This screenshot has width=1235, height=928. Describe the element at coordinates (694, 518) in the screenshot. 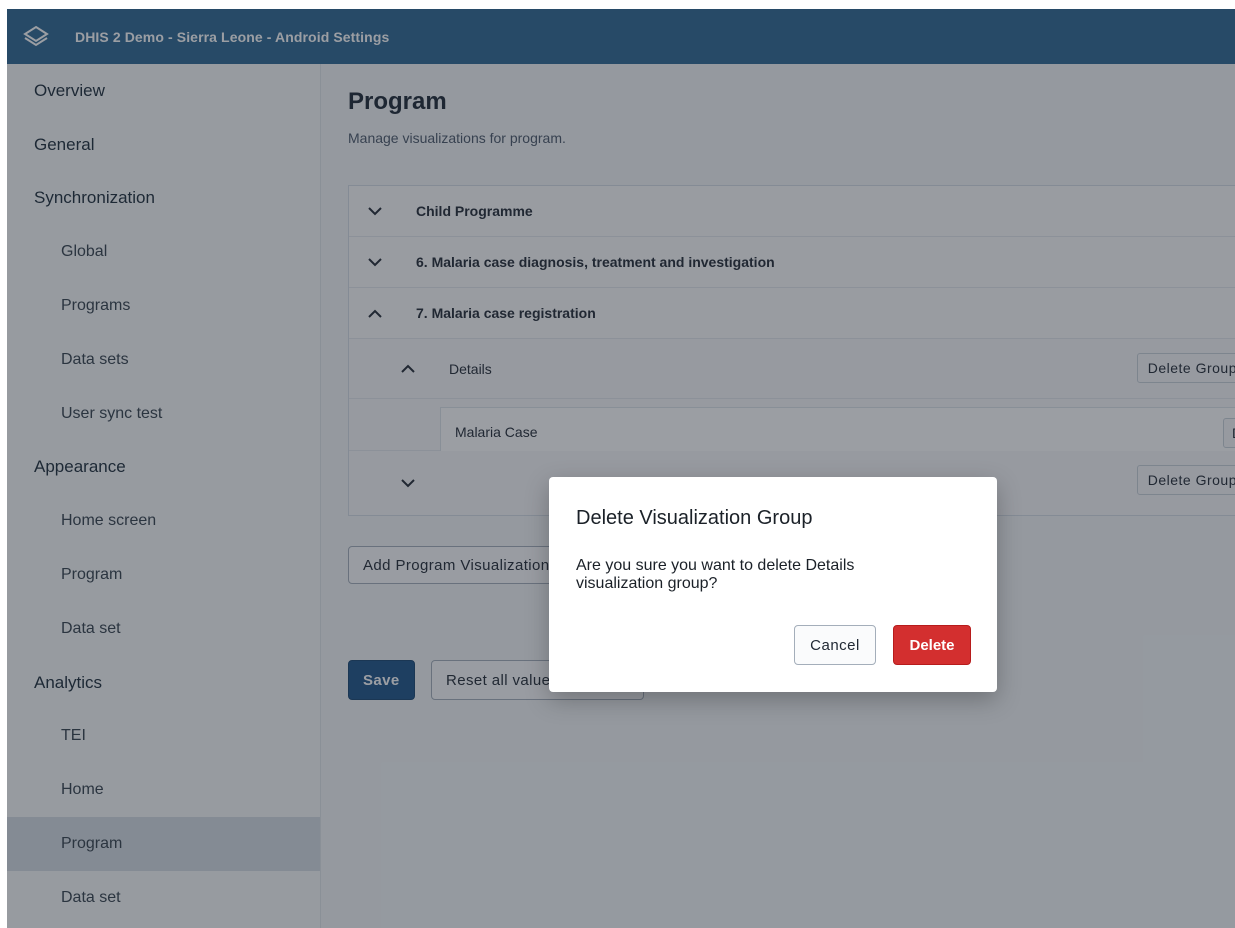

I see `dialog-title: Delete Visualization Group` at that location.